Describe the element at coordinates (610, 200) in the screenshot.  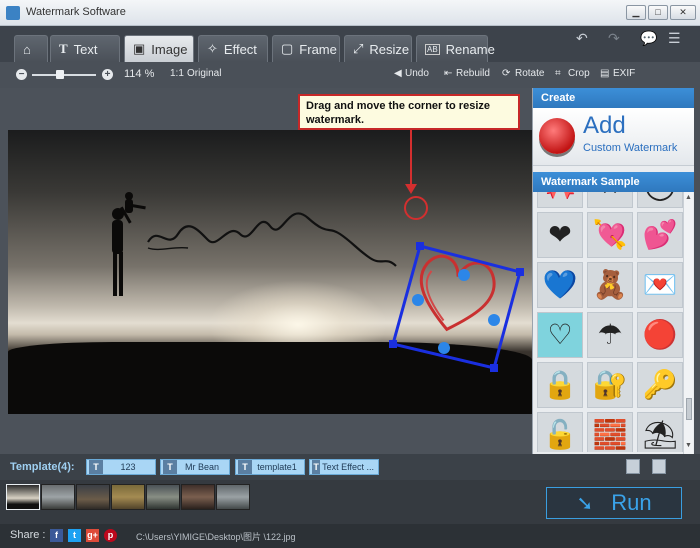
I see `red-x-icon: ✖` at that location.